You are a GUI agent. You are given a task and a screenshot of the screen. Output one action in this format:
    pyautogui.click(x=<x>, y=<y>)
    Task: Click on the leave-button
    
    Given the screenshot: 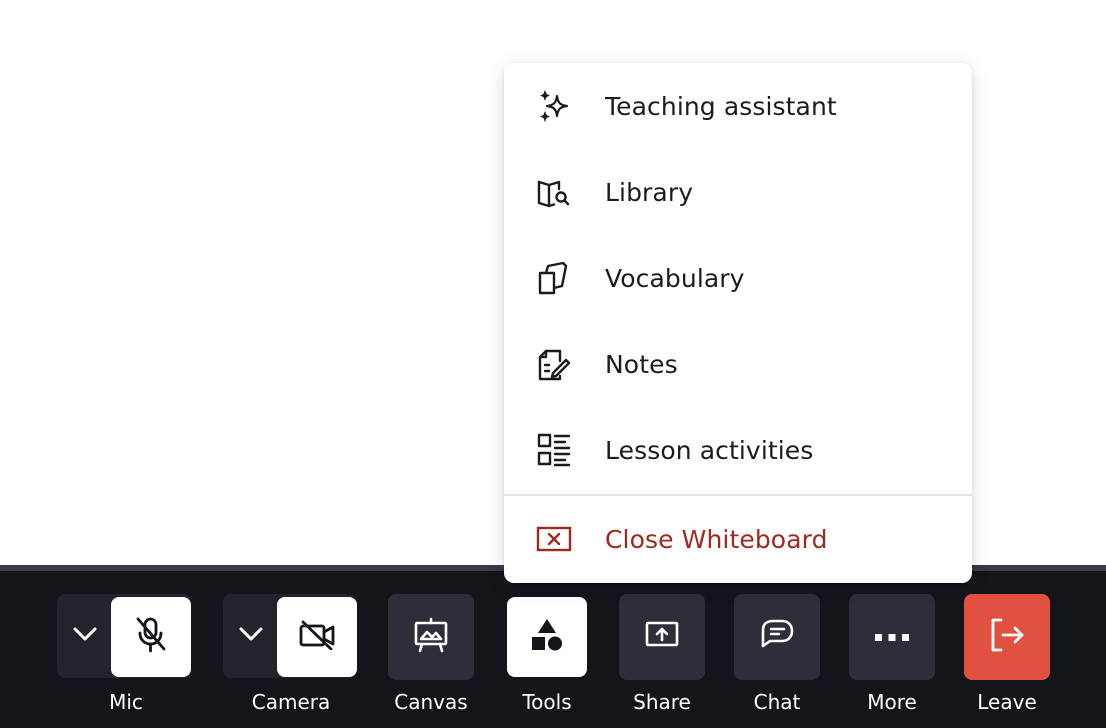 What is the action you would take?
    pyautogui.click(x=1007, y=637)
    